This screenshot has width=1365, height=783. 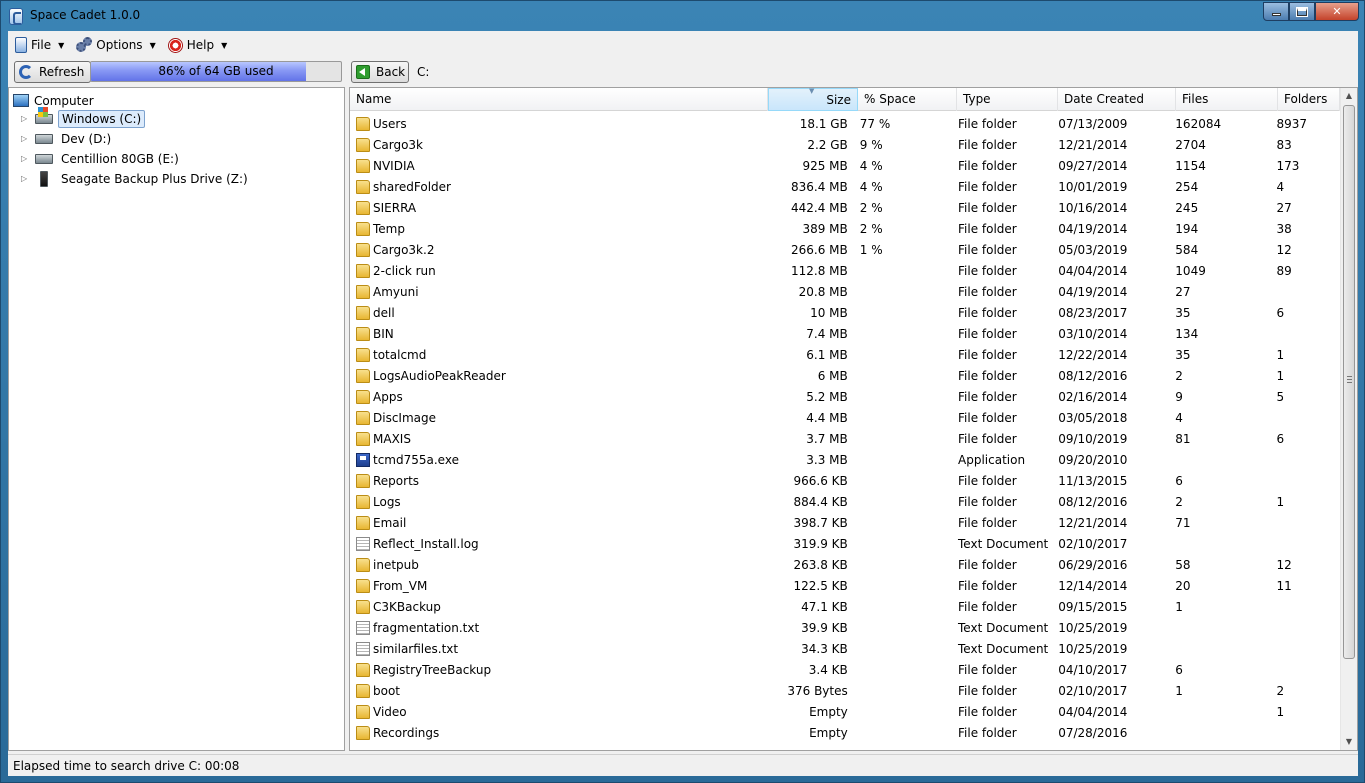 What do you see at coordinates (845, 501) in the screenshot?
I see `table-row: Logs 884.4 KB File folder 08/12/2016 2 1` at bounding box center [845, 501].